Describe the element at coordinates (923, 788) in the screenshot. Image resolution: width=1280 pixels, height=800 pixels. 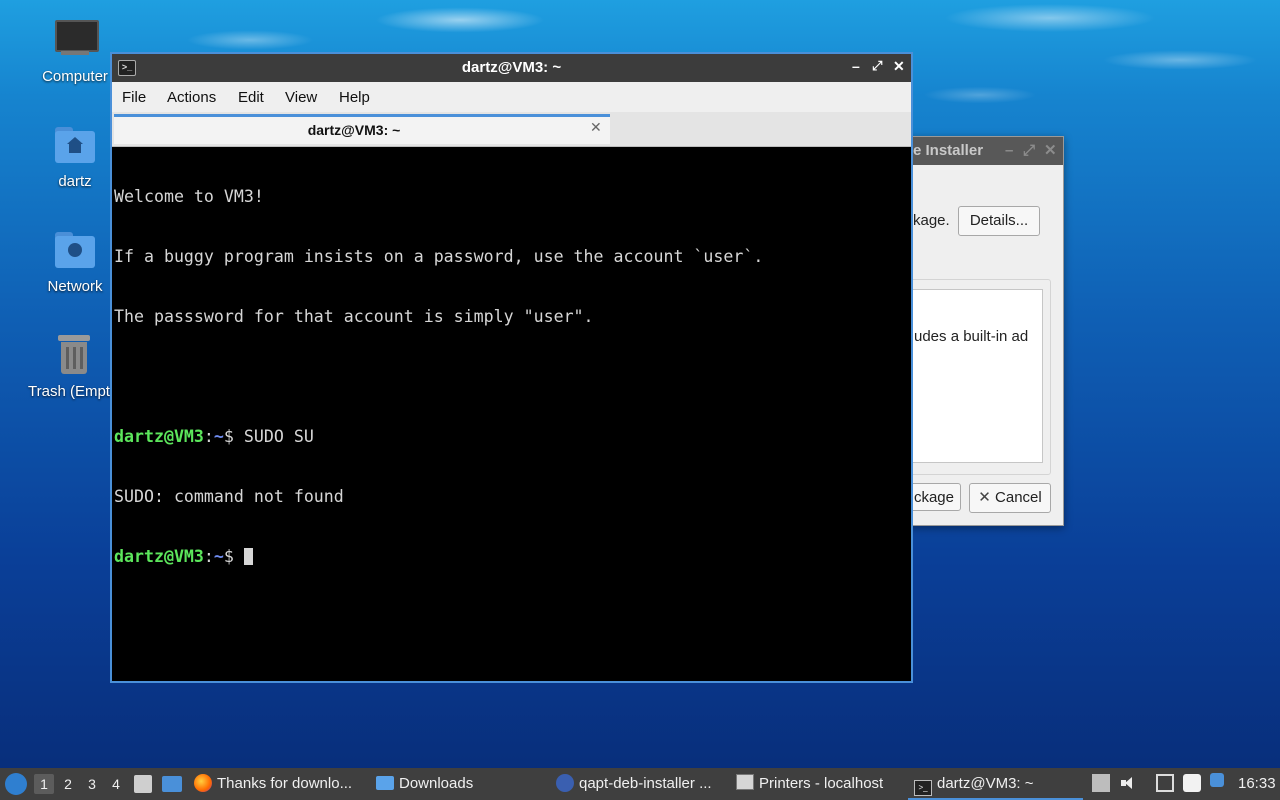
I see `terminal-icon: >_` at that location.